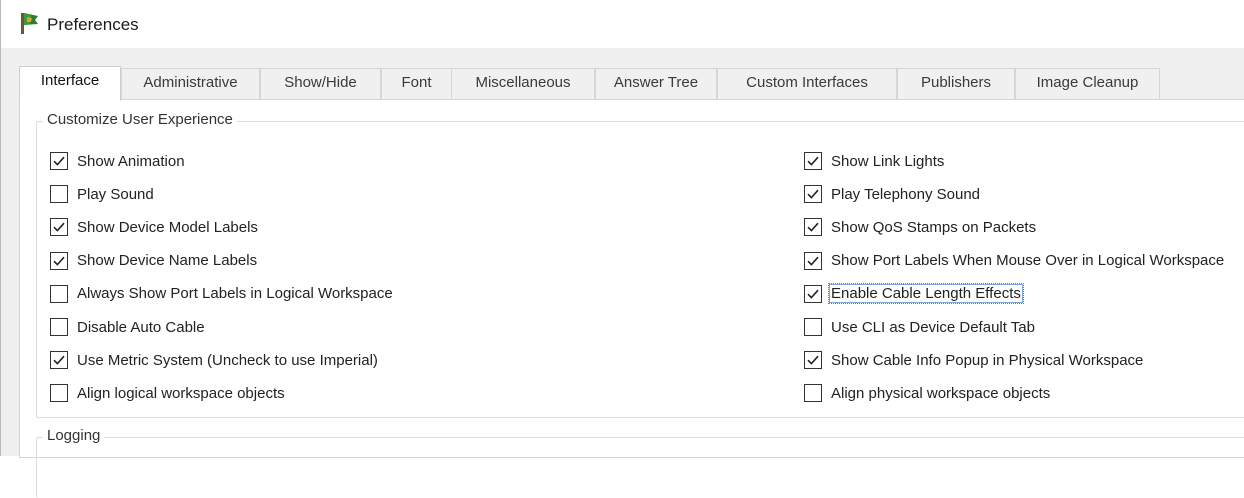 This screenshot has width=1244, height=498. I want to click on checkbox-align-logical-workspace-objects: Align logical workspace objects, so click(167, 393).